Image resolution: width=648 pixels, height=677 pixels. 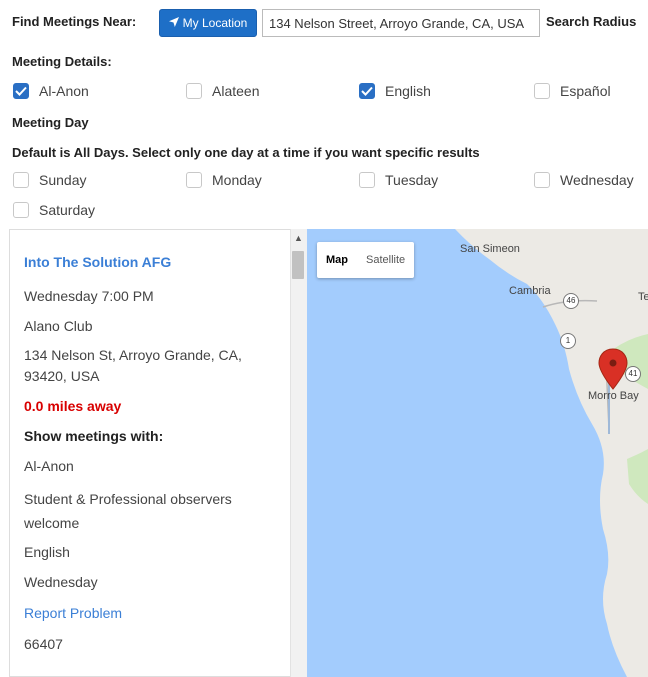 What do you see at coordinates (47, 552) in the screenshot?
I see `tag-language: English` at bounding box center [47, 552].